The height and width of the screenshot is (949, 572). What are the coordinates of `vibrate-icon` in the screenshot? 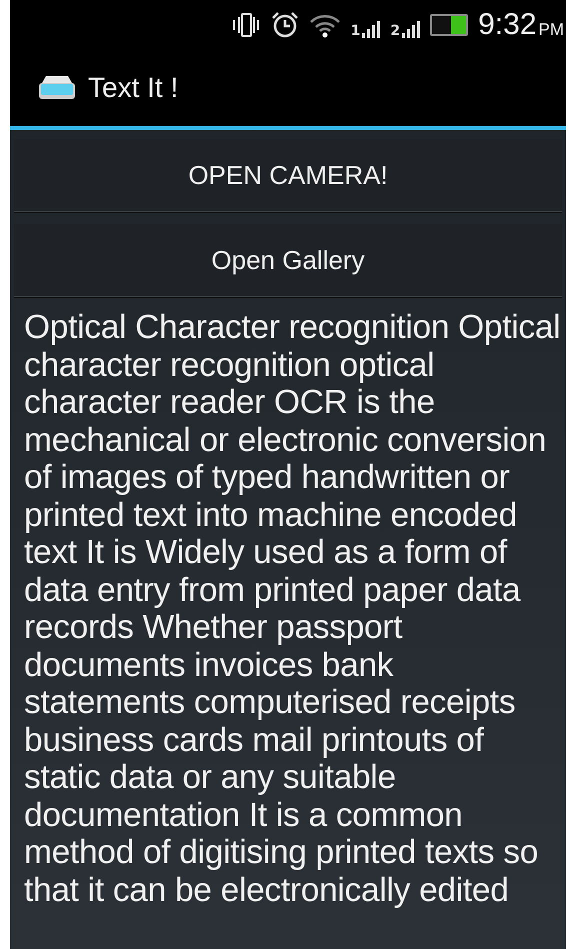 It's located at (245, 25).